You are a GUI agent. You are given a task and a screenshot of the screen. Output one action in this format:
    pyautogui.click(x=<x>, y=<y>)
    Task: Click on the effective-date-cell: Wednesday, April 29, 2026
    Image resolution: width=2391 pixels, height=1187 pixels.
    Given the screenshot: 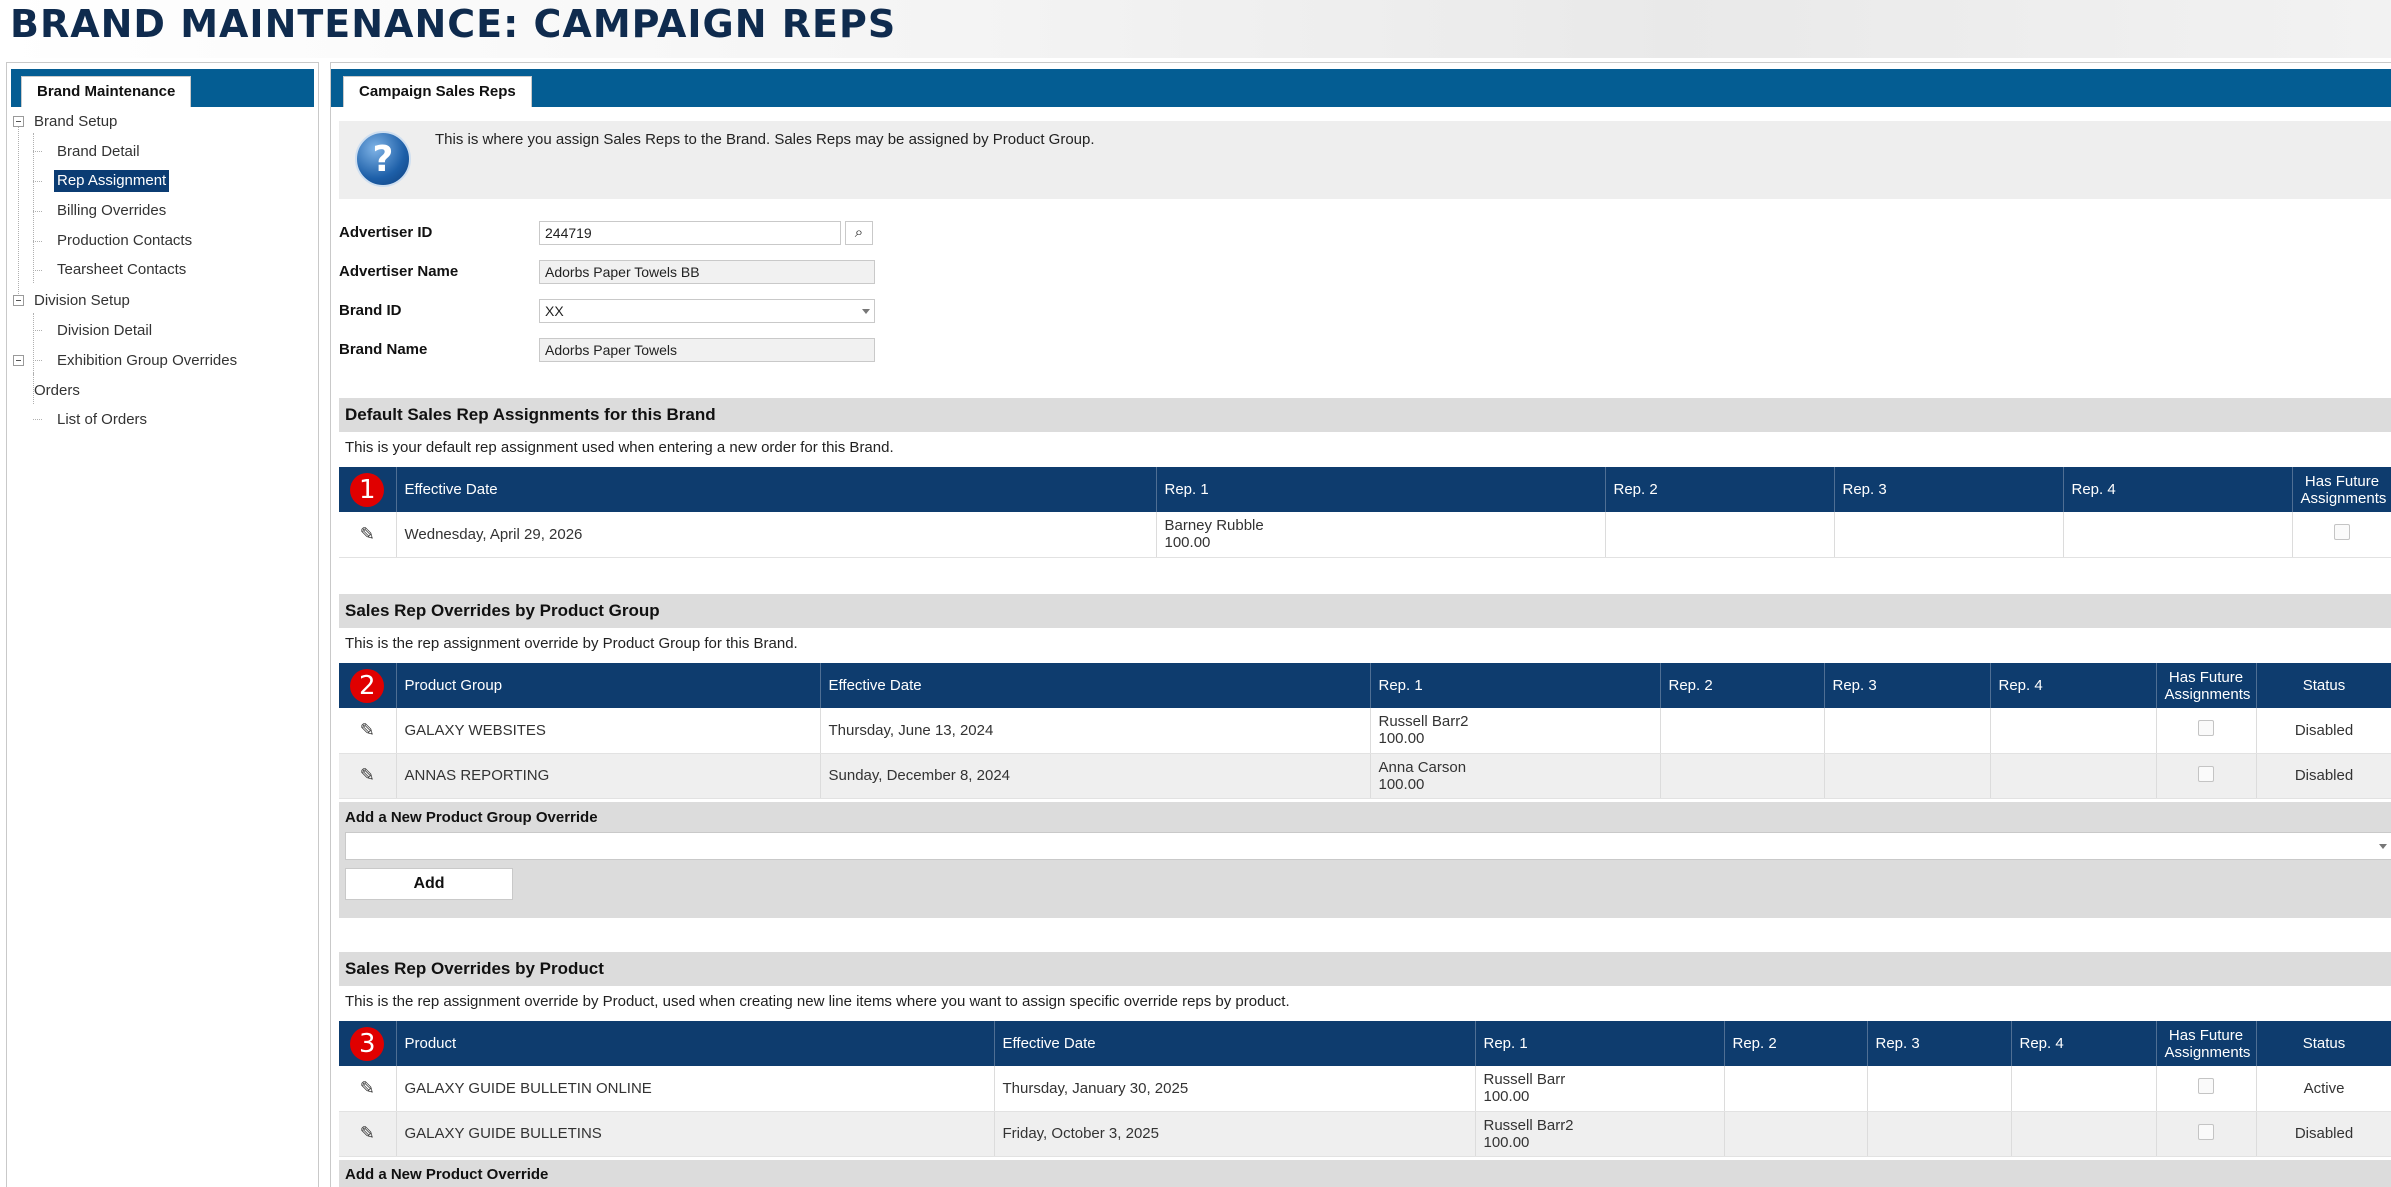 What is the action you would take?
    pyautogui.click(x=776, y=535)
    